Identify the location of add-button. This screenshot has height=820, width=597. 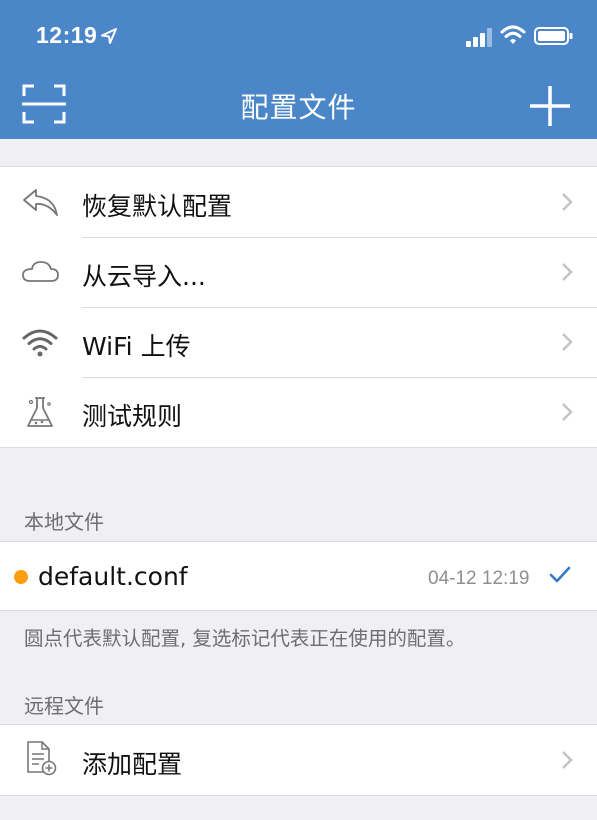
(550, 106).